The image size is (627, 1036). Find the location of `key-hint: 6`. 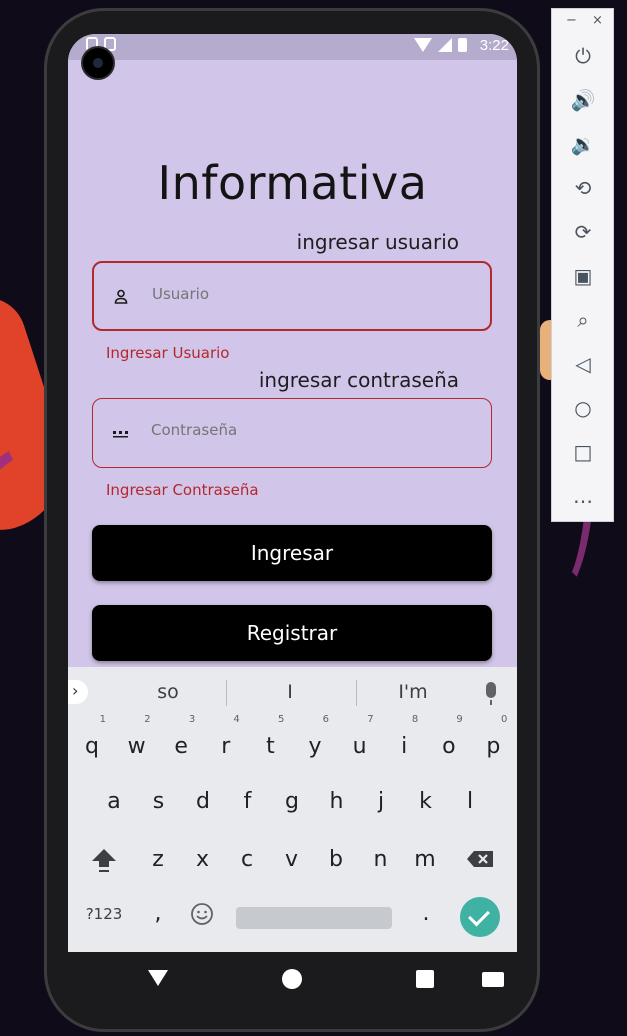

key-hint: 6 is located at coordinates (325, 719).